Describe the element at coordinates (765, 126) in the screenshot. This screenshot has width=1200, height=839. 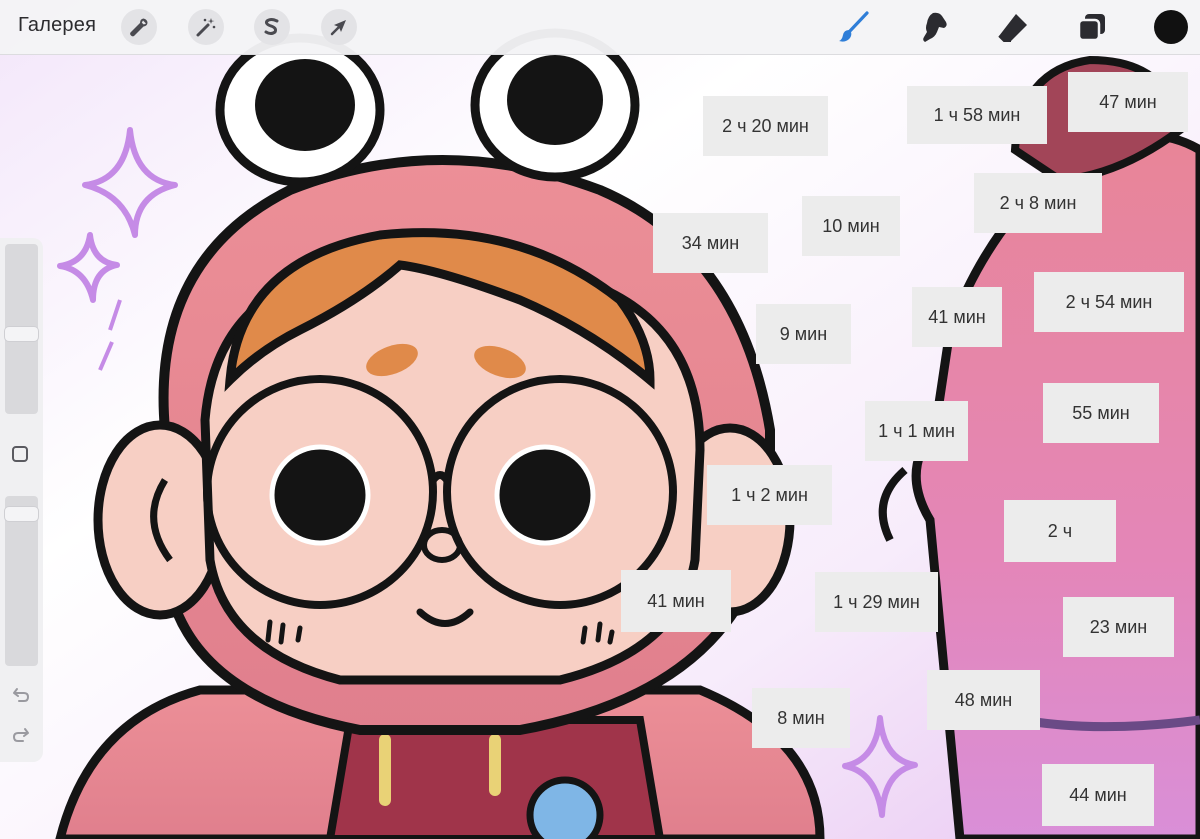
I see `time-label: 2 ч 20 мин` at that location.